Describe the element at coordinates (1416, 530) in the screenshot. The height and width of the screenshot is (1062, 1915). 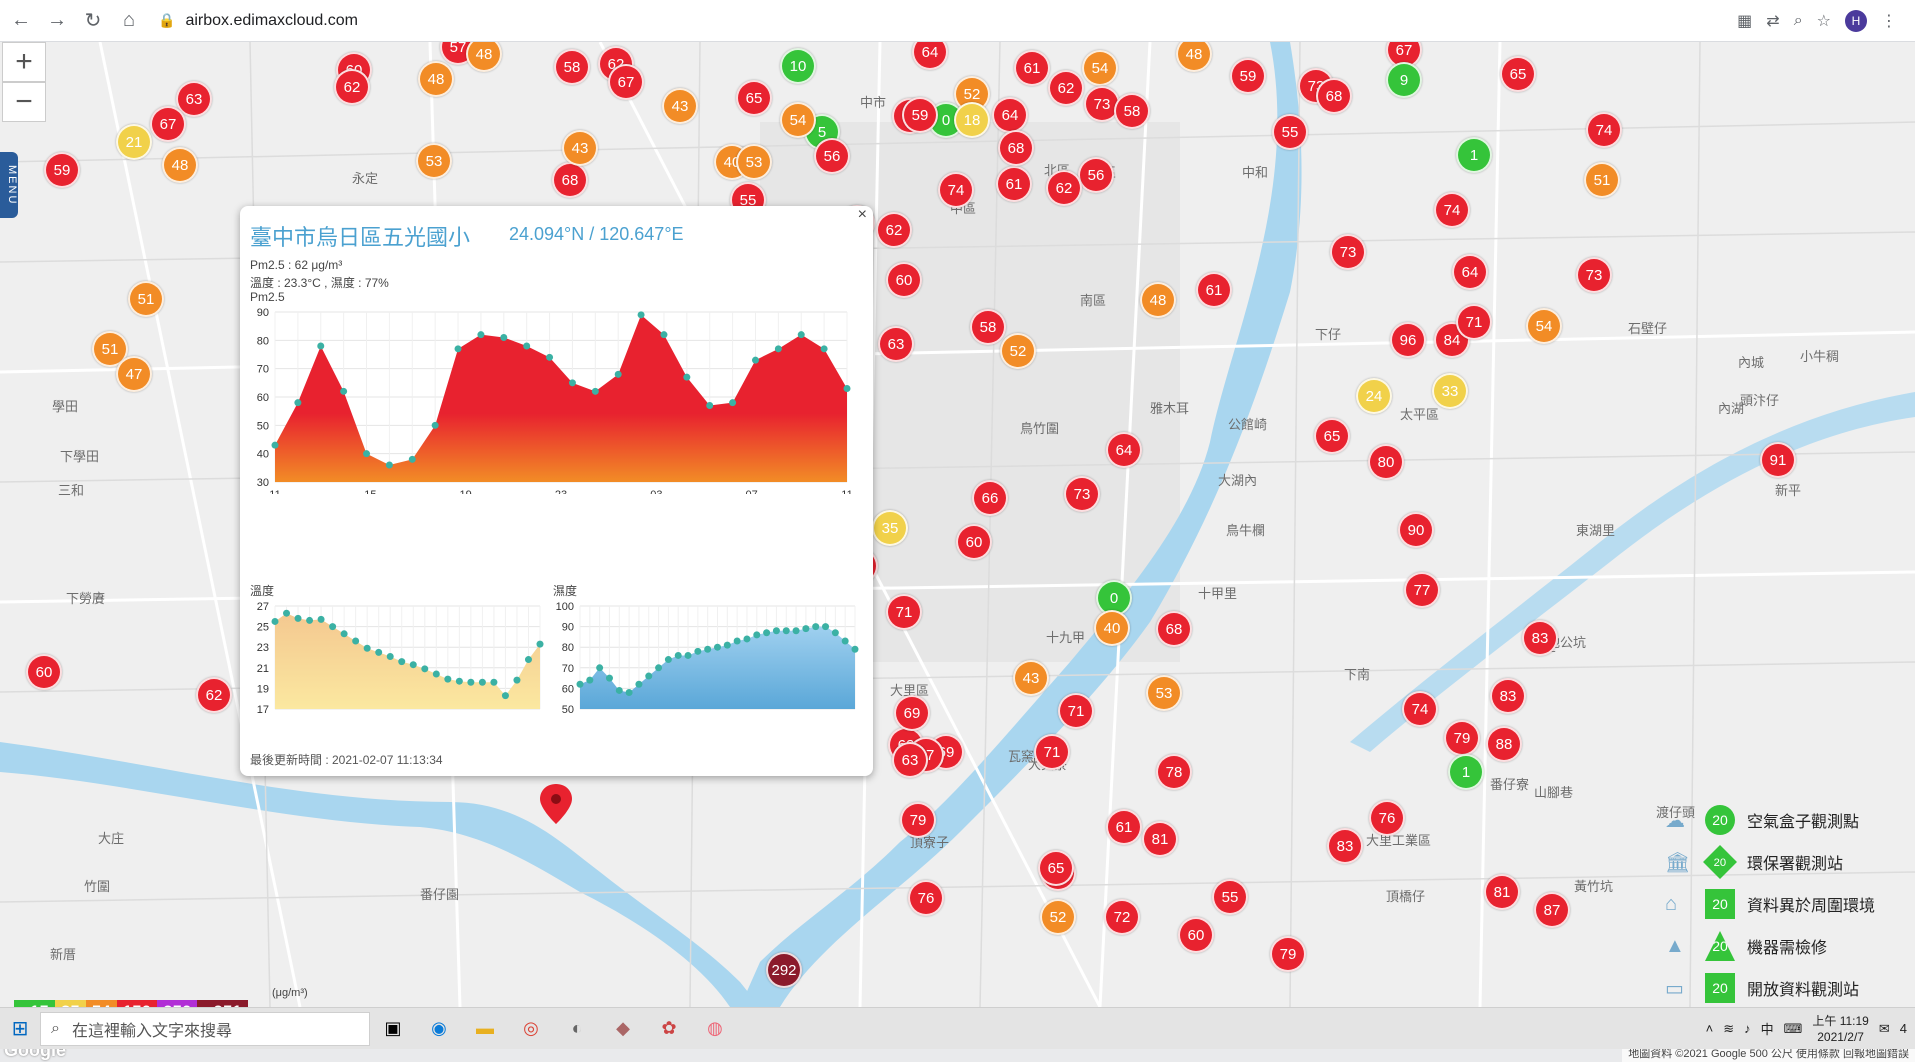
I see `station-marker: 90` at that location.